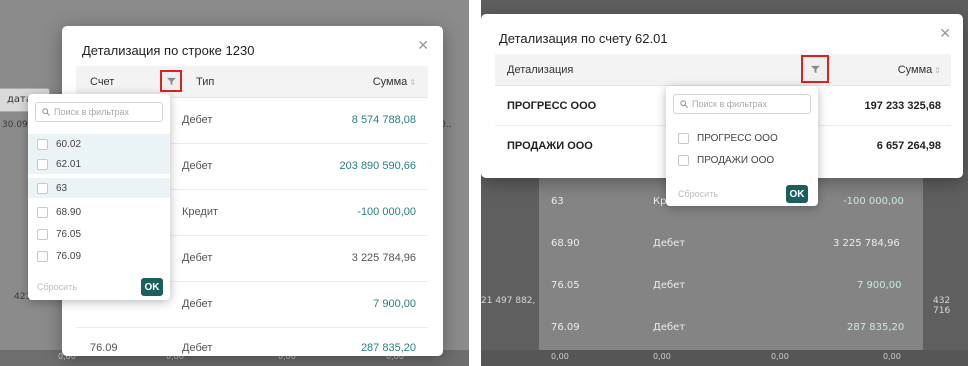 This screenshot has height=366, width=968. What do you see at coordinates (866, 243) in the screenshot?
I see `background-cell: 3 225 784,96` at bounding box center [866, 243].